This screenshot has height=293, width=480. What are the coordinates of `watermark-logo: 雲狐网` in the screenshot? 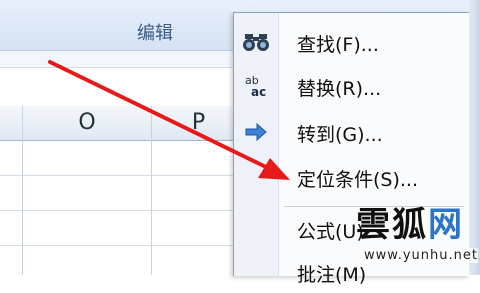 It's located at (410, 221).